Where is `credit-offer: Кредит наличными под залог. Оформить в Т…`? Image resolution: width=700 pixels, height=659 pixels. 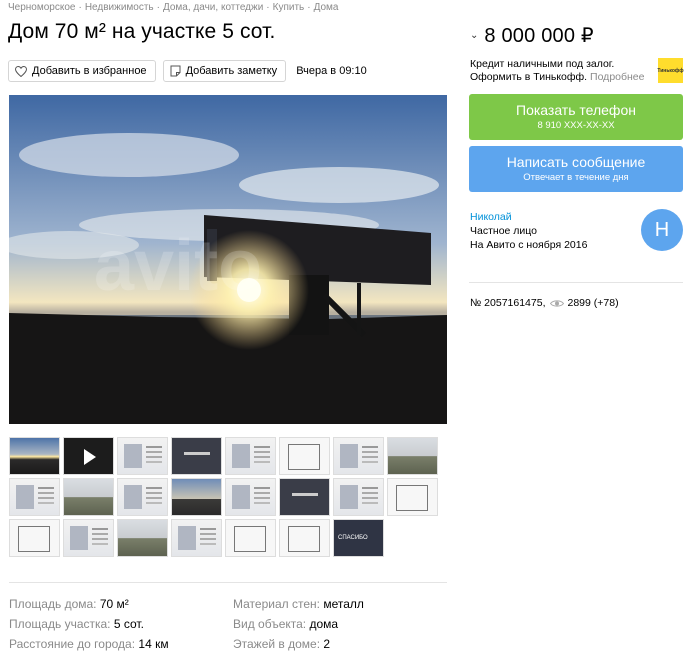 credit-offer: Кредит наличными под залог. Оформить в Т… is located at coordinates (557, 71).